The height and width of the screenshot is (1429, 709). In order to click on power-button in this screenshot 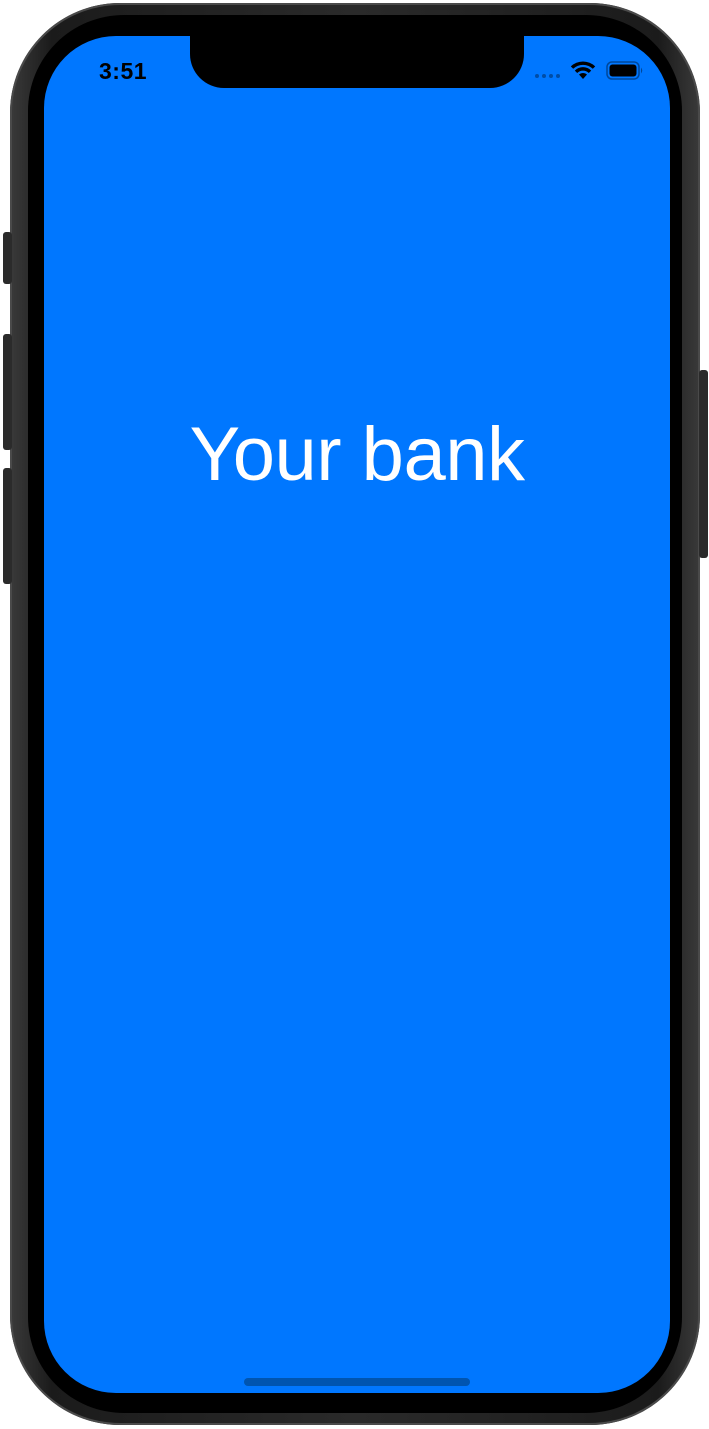, I will do `click(703, 464)`.